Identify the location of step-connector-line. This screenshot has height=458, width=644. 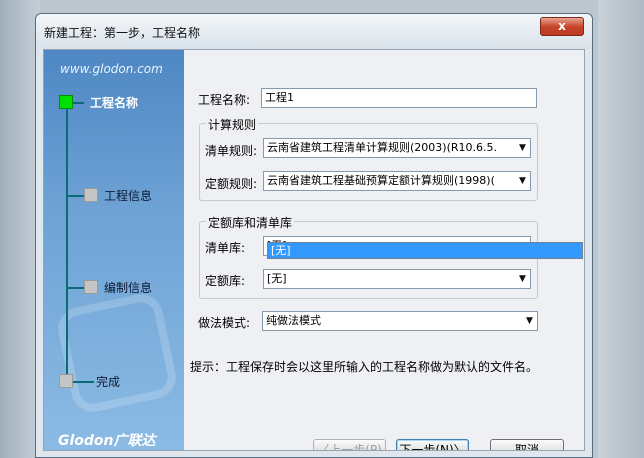
(67, 241).